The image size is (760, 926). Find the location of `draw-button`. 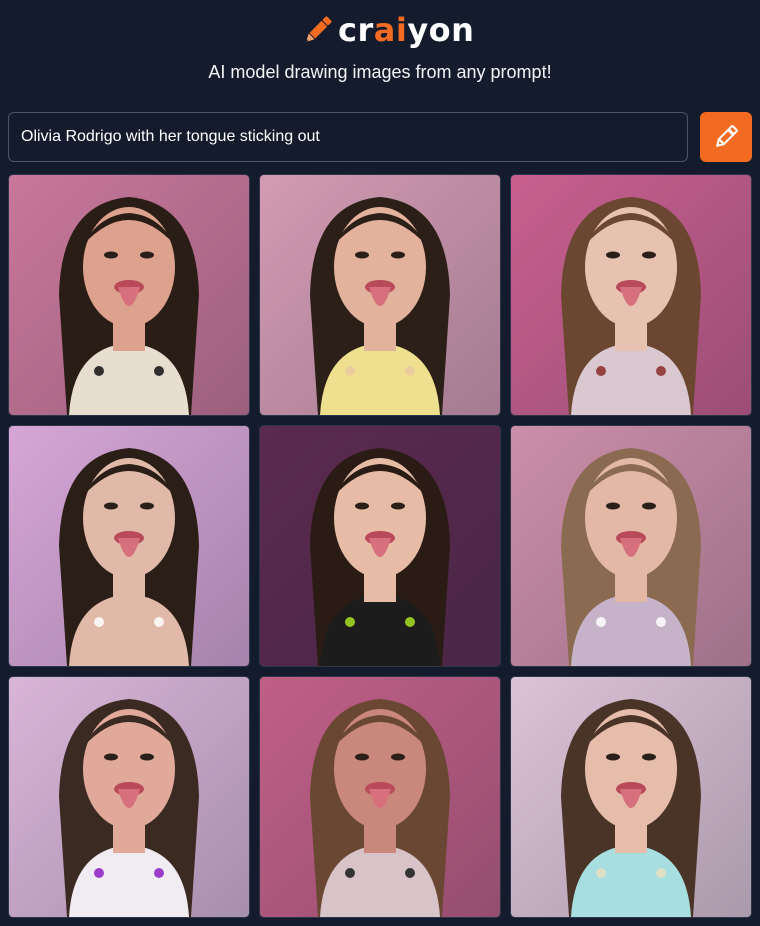

draw-button is located at coordinates (726, 137).